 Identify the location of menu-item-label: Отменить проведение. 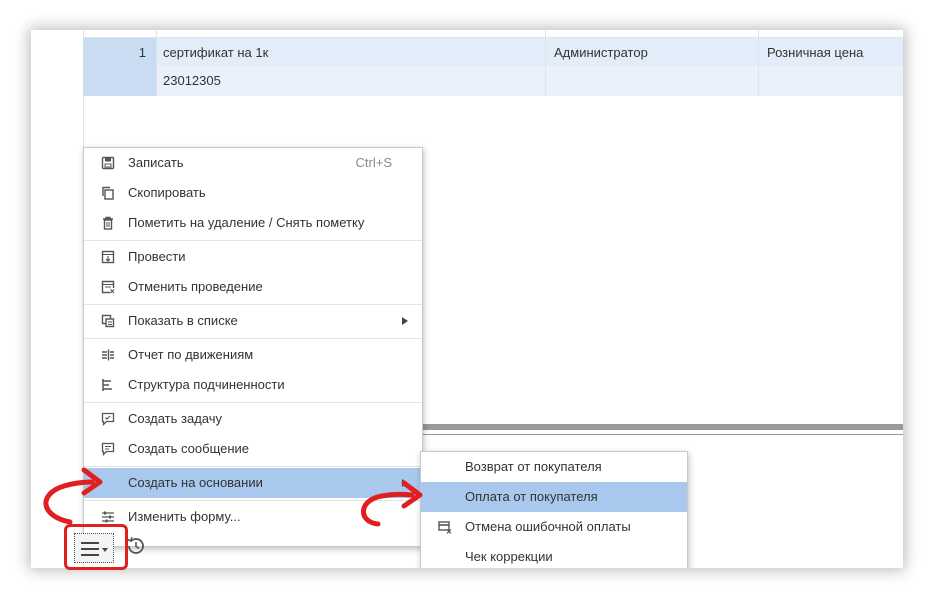
(195, 286).